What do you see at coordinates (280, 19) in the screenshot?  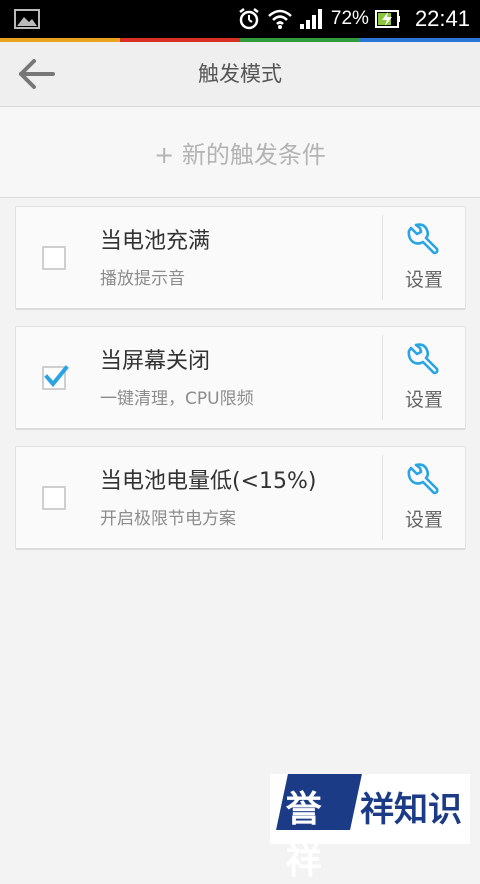 I see `wifi-icon` at bounding box center [280, 19].